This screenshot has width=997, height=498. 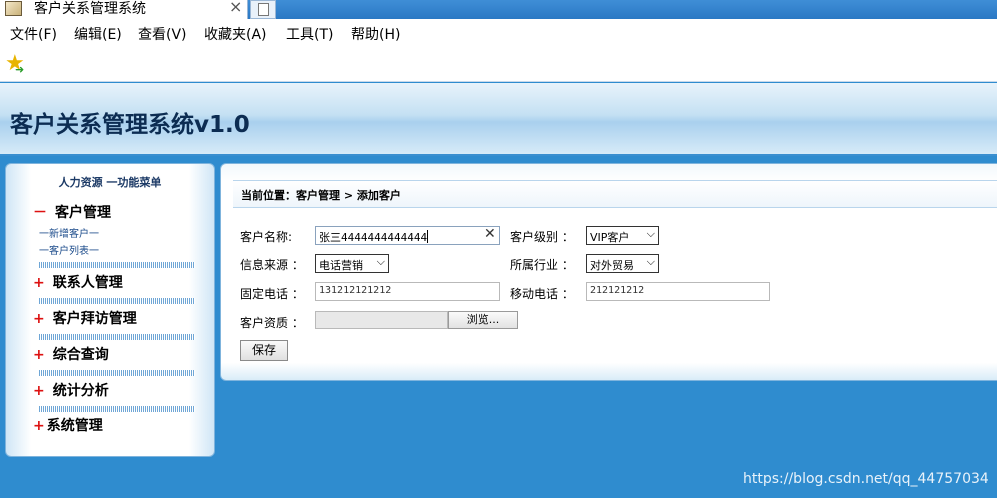 I want to click on sidebar-group-system: + 系统管理, so click(x=68, y=425).